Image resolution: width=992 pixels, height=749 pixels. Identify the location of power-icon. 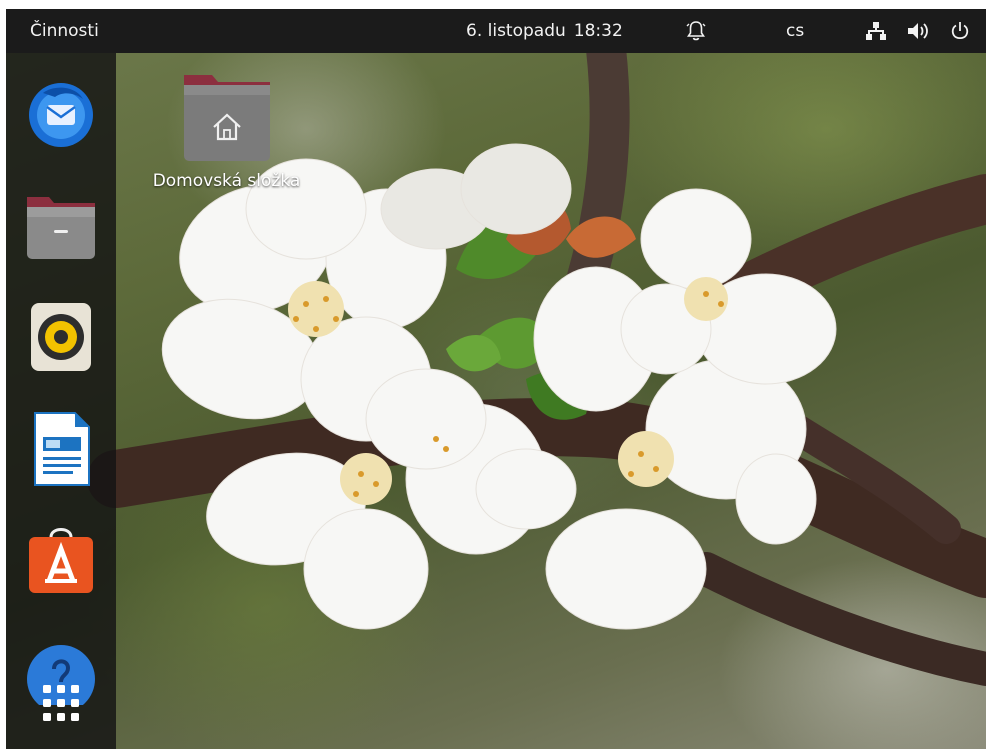
(960, 31).